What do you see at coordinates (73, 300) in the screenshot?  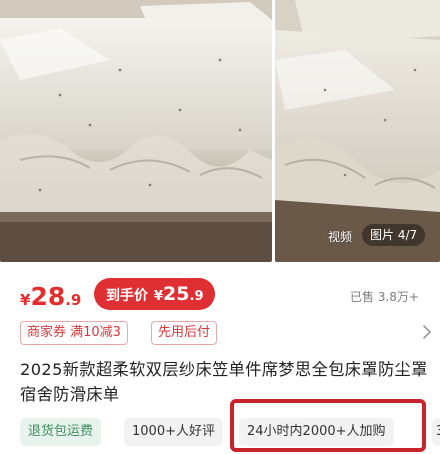 I see `price-decimal: .9` at bounding box center [73, 300].